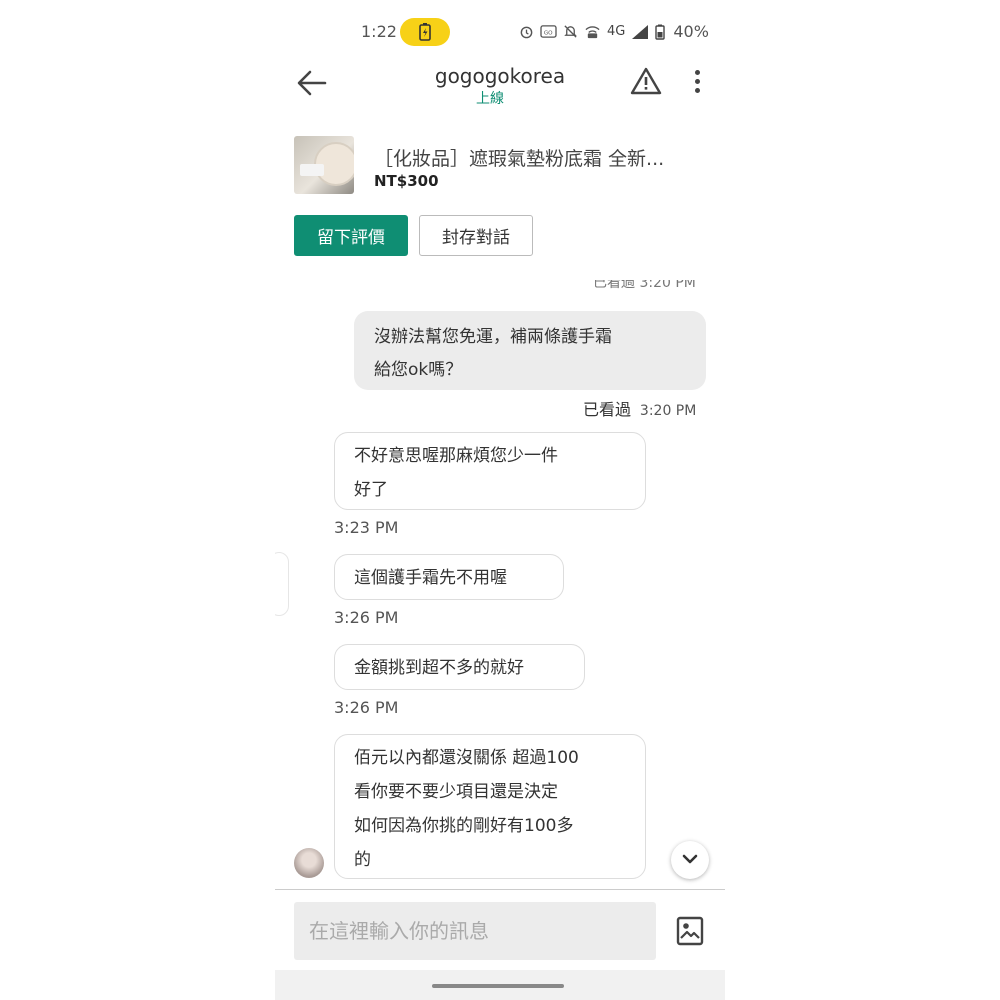 The height and width of the screenshot is (1000, 1000). I want to click on chat-header: gogogokorea 上線, so click(500, 84).